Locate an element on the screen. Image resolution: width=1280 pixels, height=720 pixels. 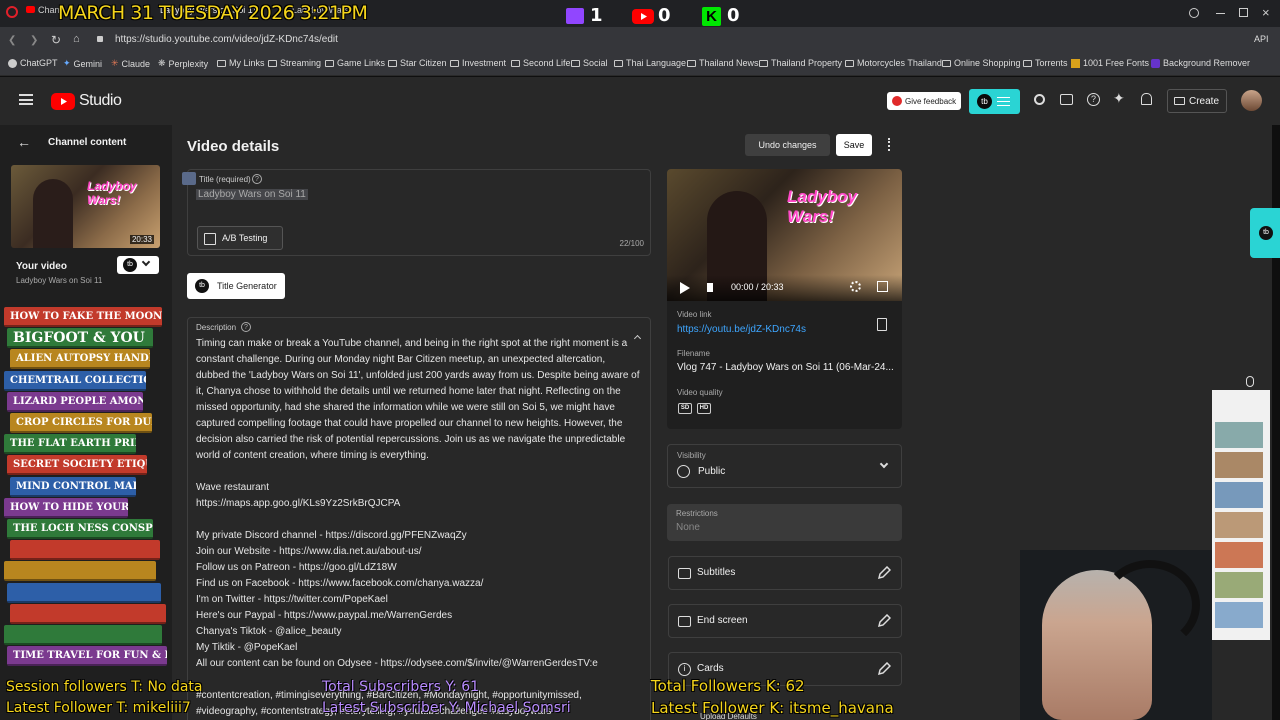
subtitles-row: Subtitles is located at coordinates (785, 573).